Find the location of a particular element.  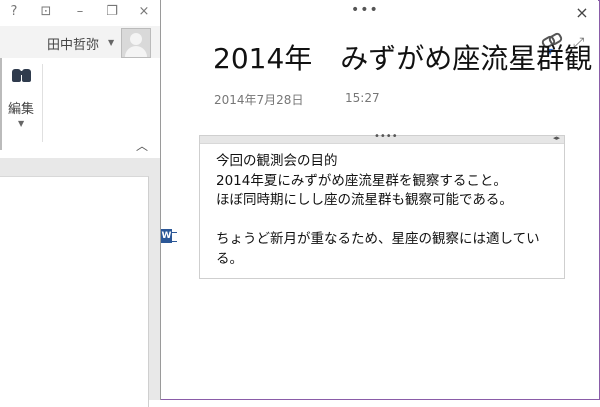

binoculars-icon-right is located at coordinates (26, 75).